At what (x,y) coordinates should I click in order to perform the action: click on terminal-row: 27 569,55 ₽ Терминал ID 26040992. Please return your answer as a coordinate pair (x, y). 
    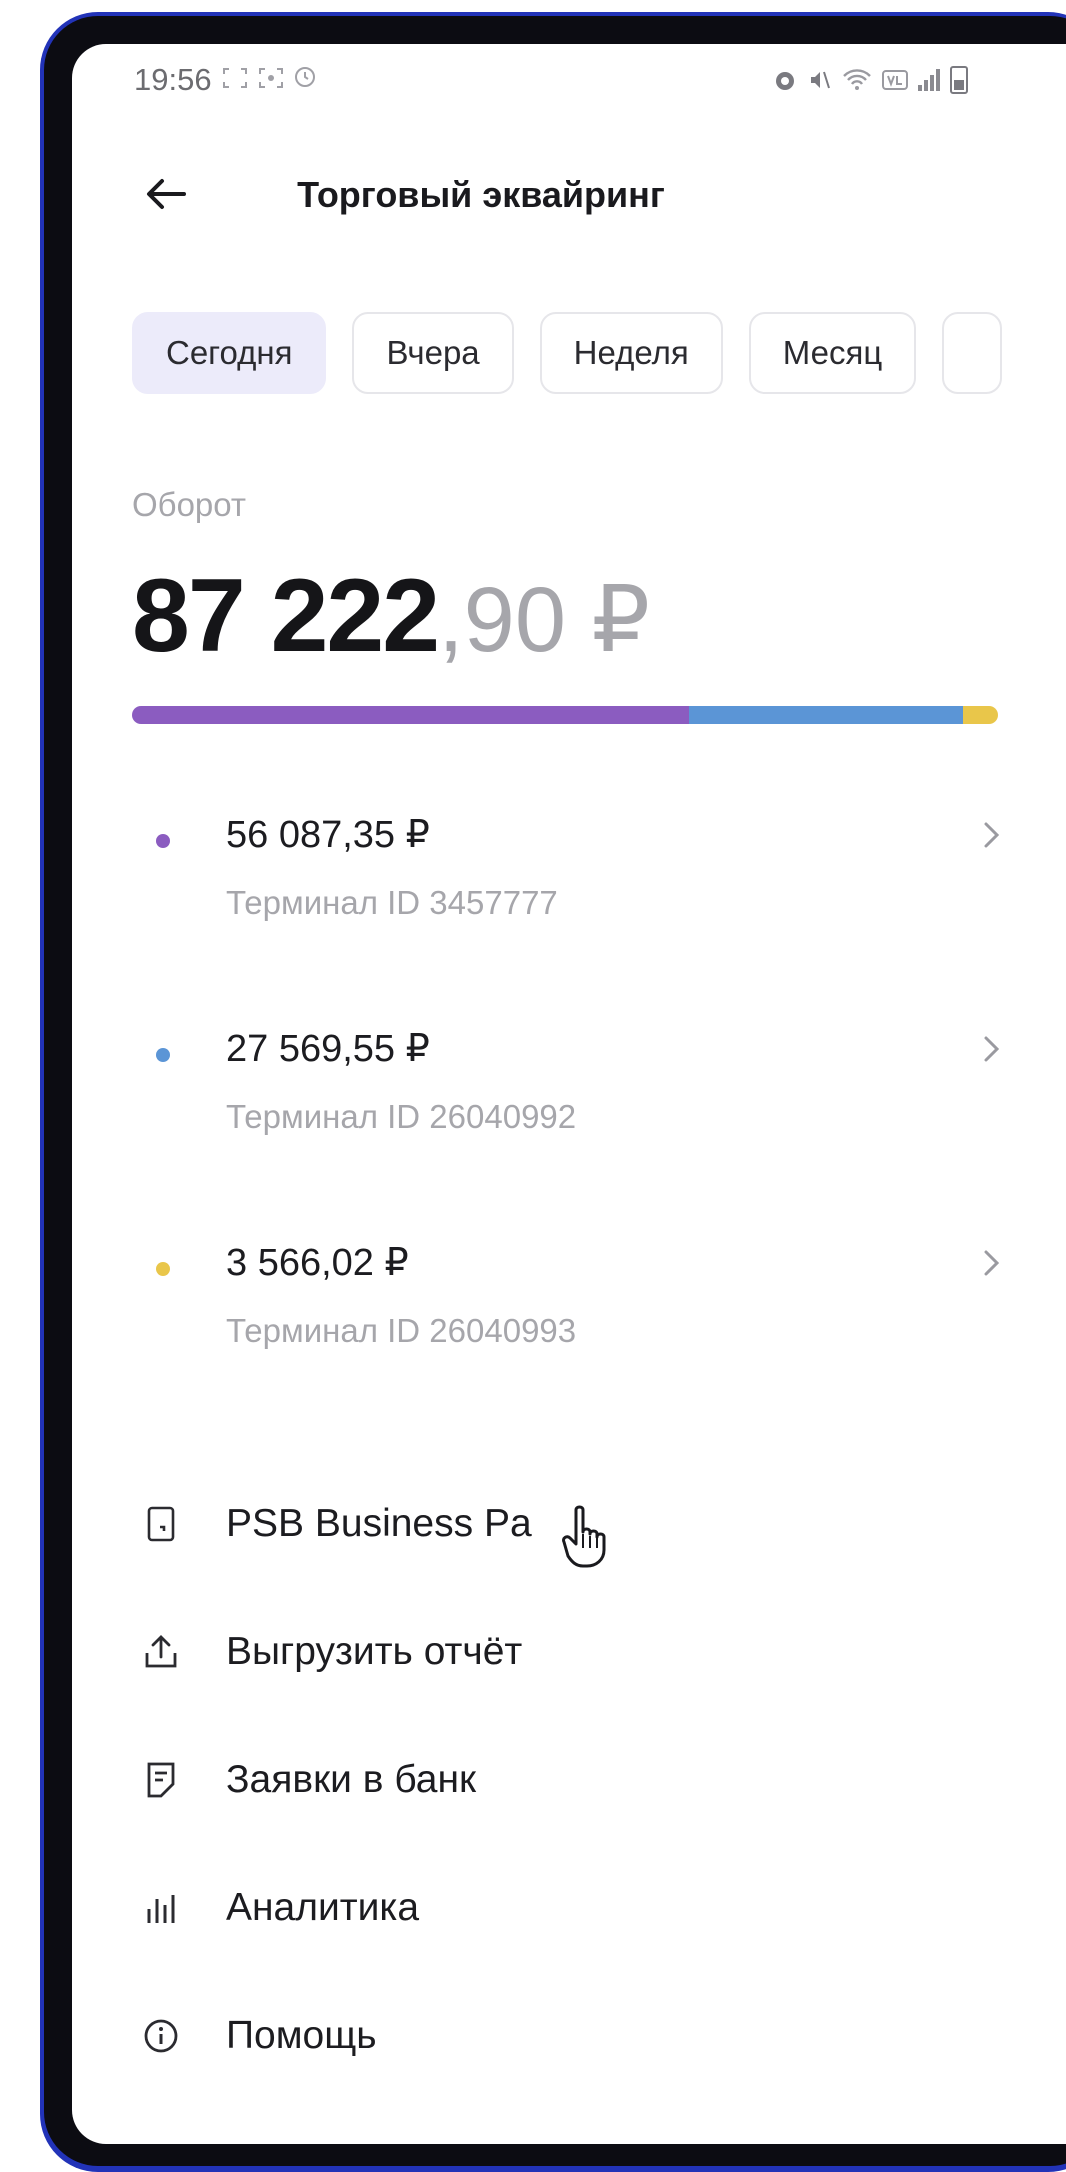
    Looking at the image, I should click on (567, 1076).